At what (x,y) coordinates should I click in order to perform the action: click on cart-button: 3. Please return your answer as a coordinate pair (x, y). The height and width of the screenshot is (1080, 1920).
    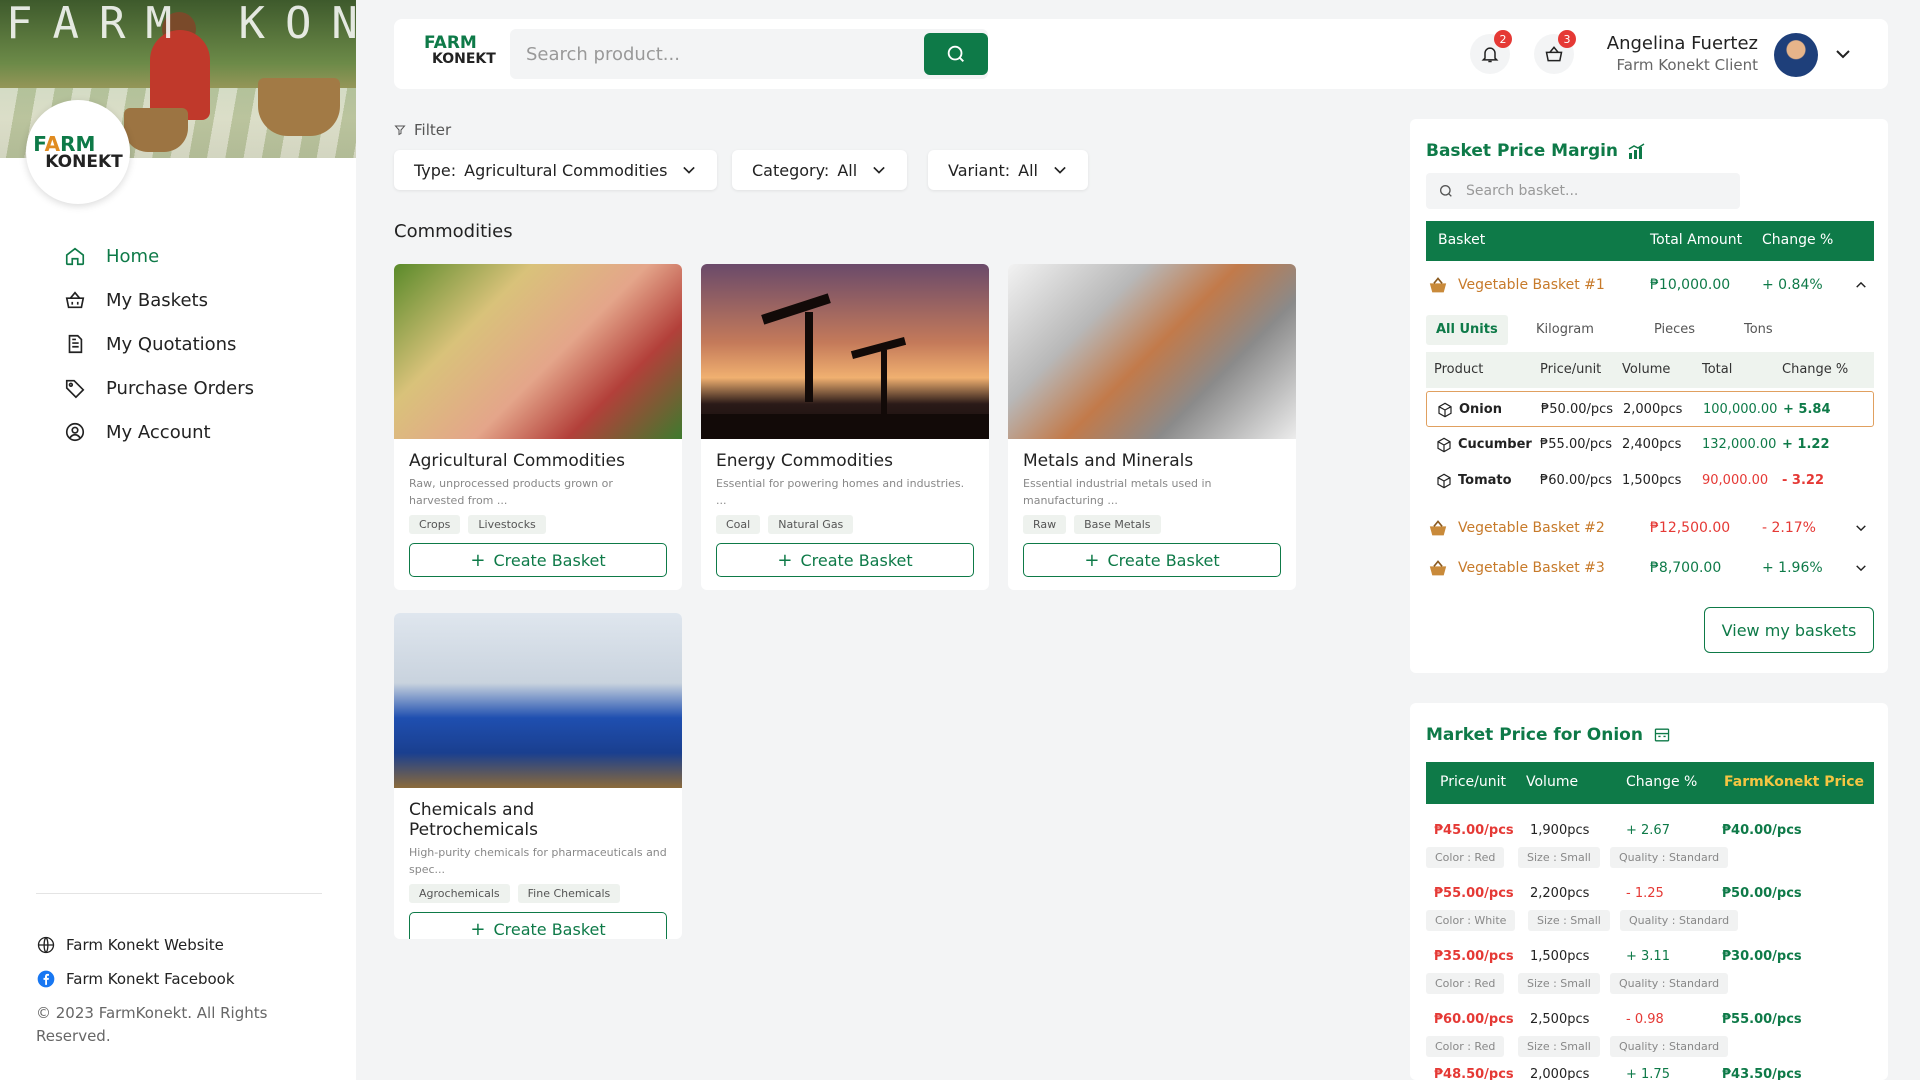
    Looking at the image, I should click on (1555, 52).